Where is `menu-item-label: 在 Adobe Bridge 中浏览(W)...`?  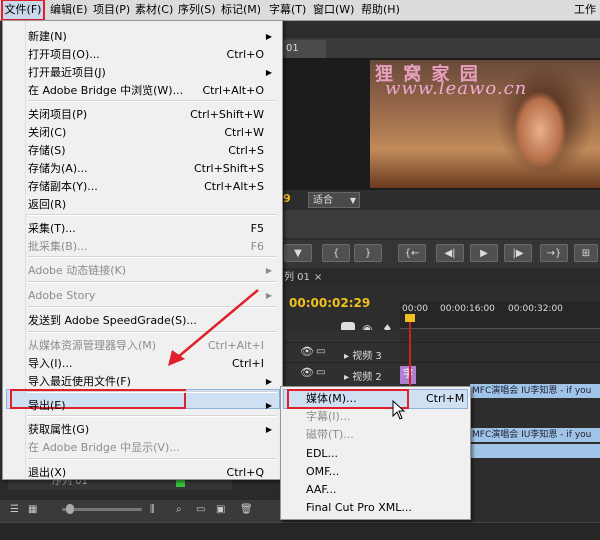 menu-item-label: 在 Adobe Bridge 中浏览(W)... is located at coordinates (106, 90).